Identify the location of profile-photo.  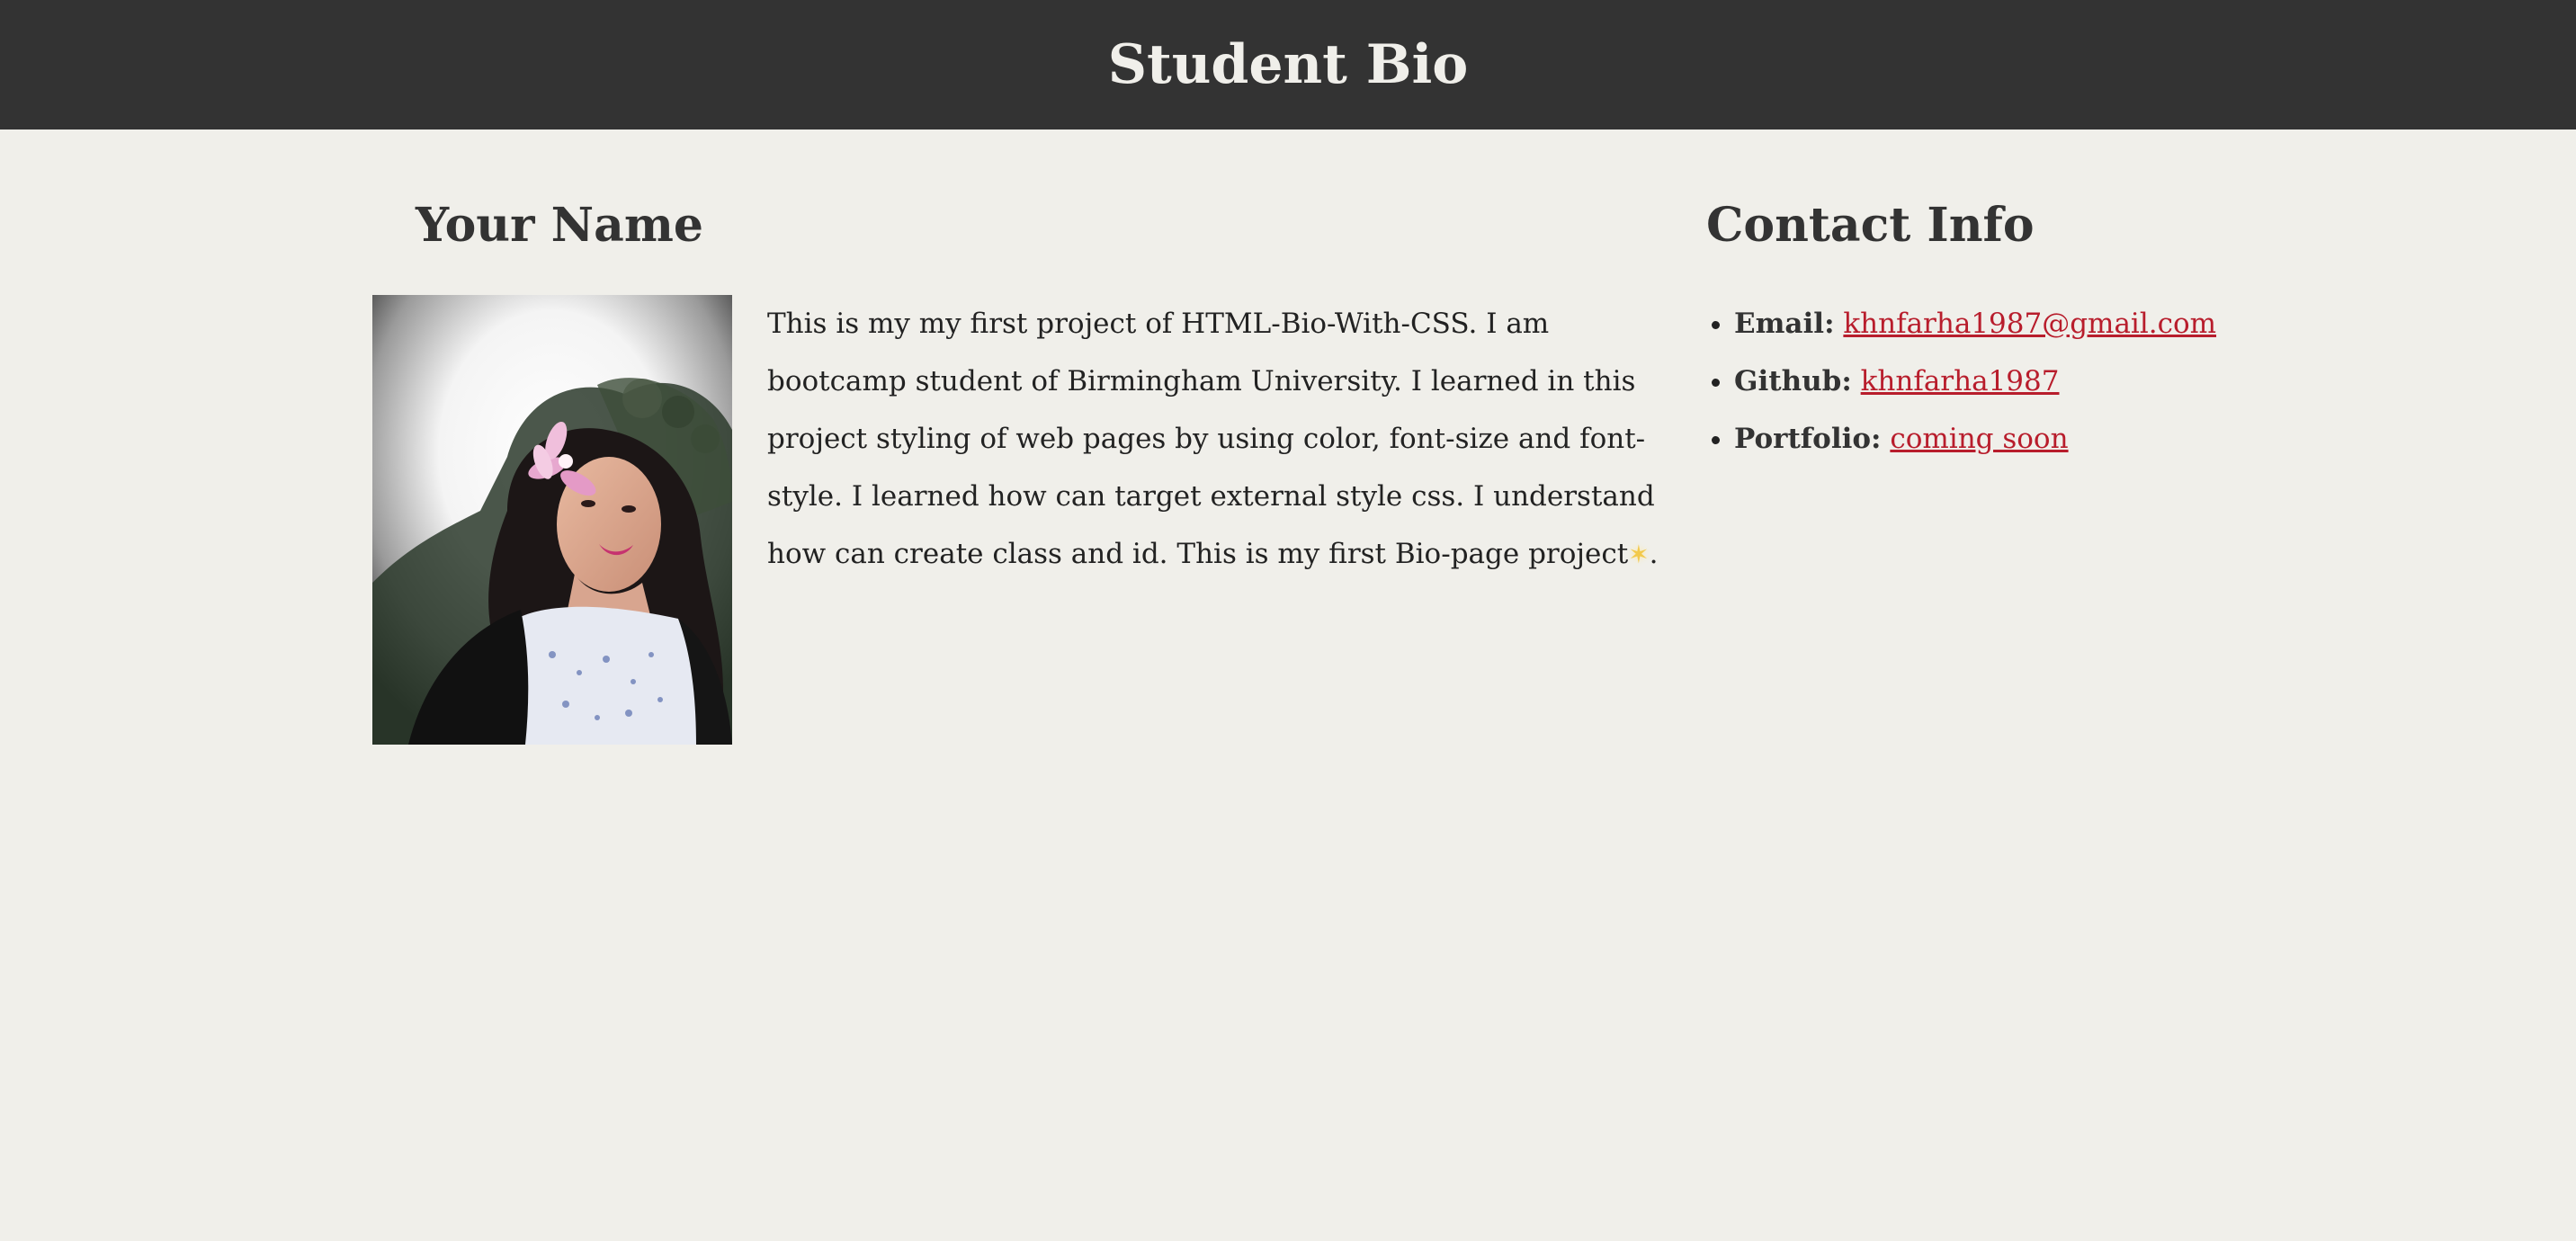
(552, 520).